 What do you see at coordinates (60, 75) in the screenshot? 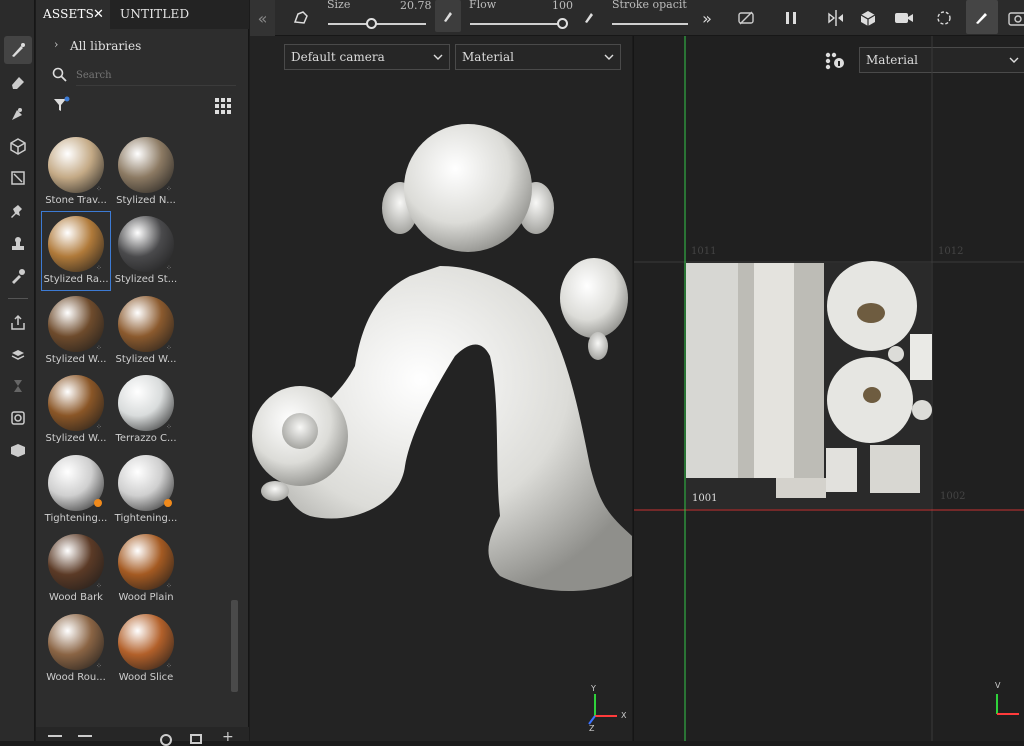
I see `search-icon` at bounding box center [60, 75].